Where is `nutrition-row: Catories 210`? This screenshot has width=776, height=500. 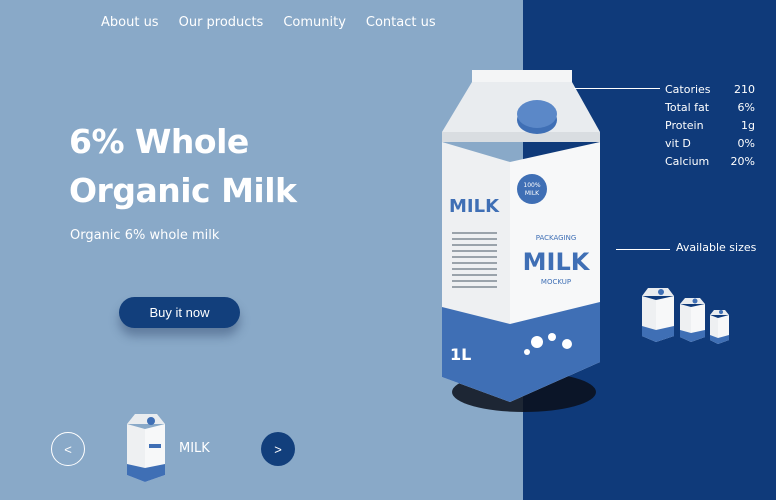
nutrition-row: Catories 210 is located at coordinates (710, 90).